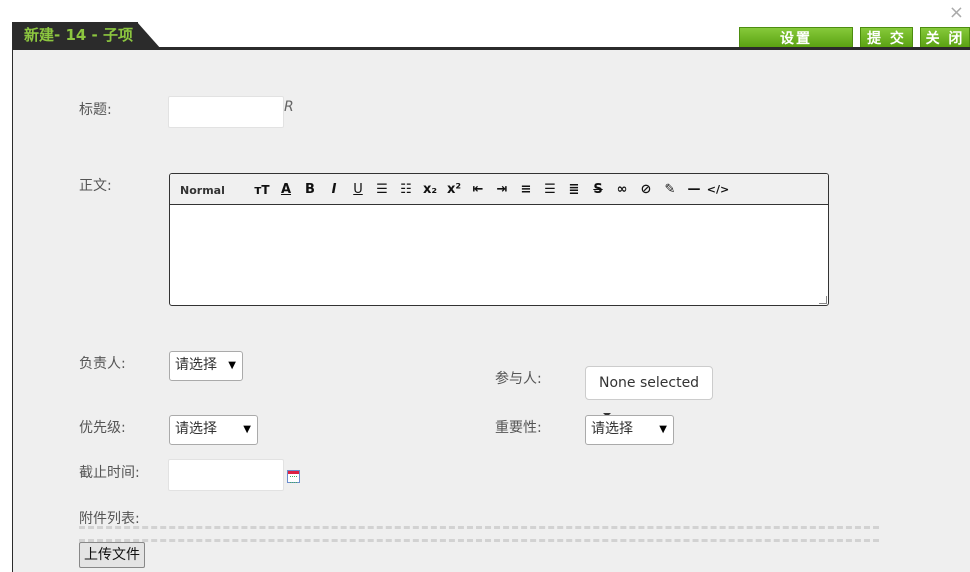  What do you see at coordinates (796, 38) in the screenshot?
I see `settings-button: 设置` at bounding box center [796, 38].